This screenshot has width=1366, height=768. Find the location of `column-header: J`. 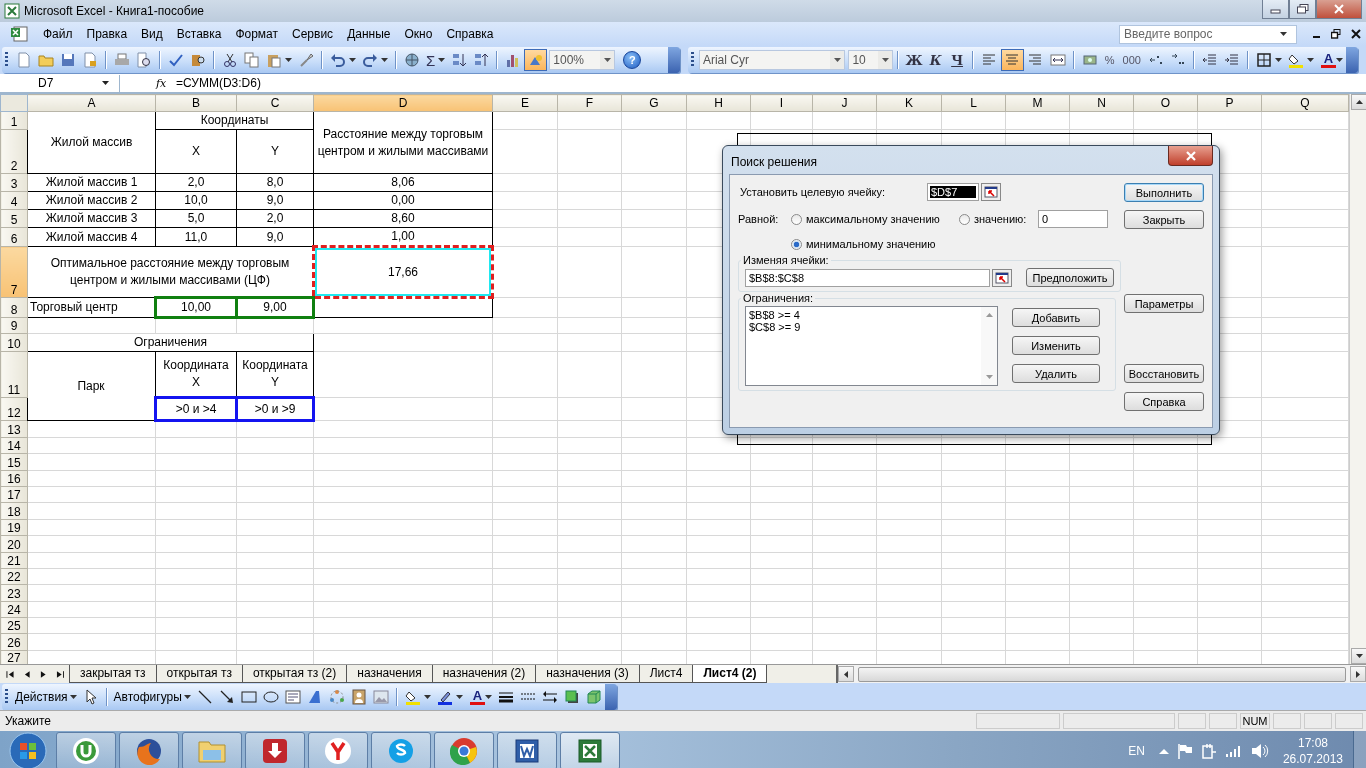

column-header: J is located at coordinates (844, 103).